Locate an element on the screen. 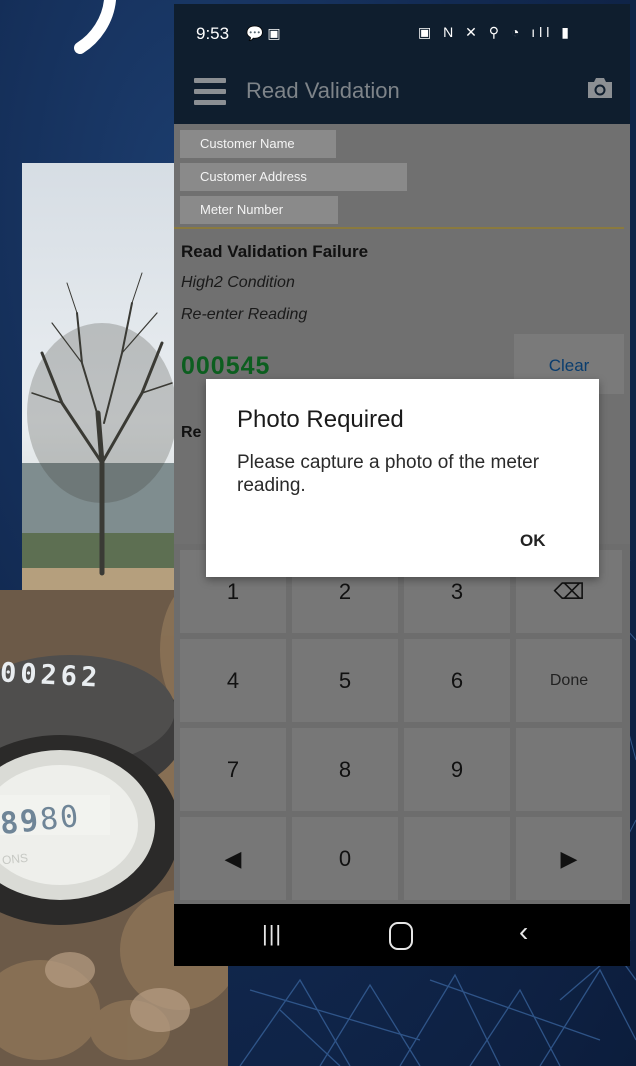 This screenshot has height=1066, width=636. dialog-title: Photo Required is located at coordinates (320, 419).